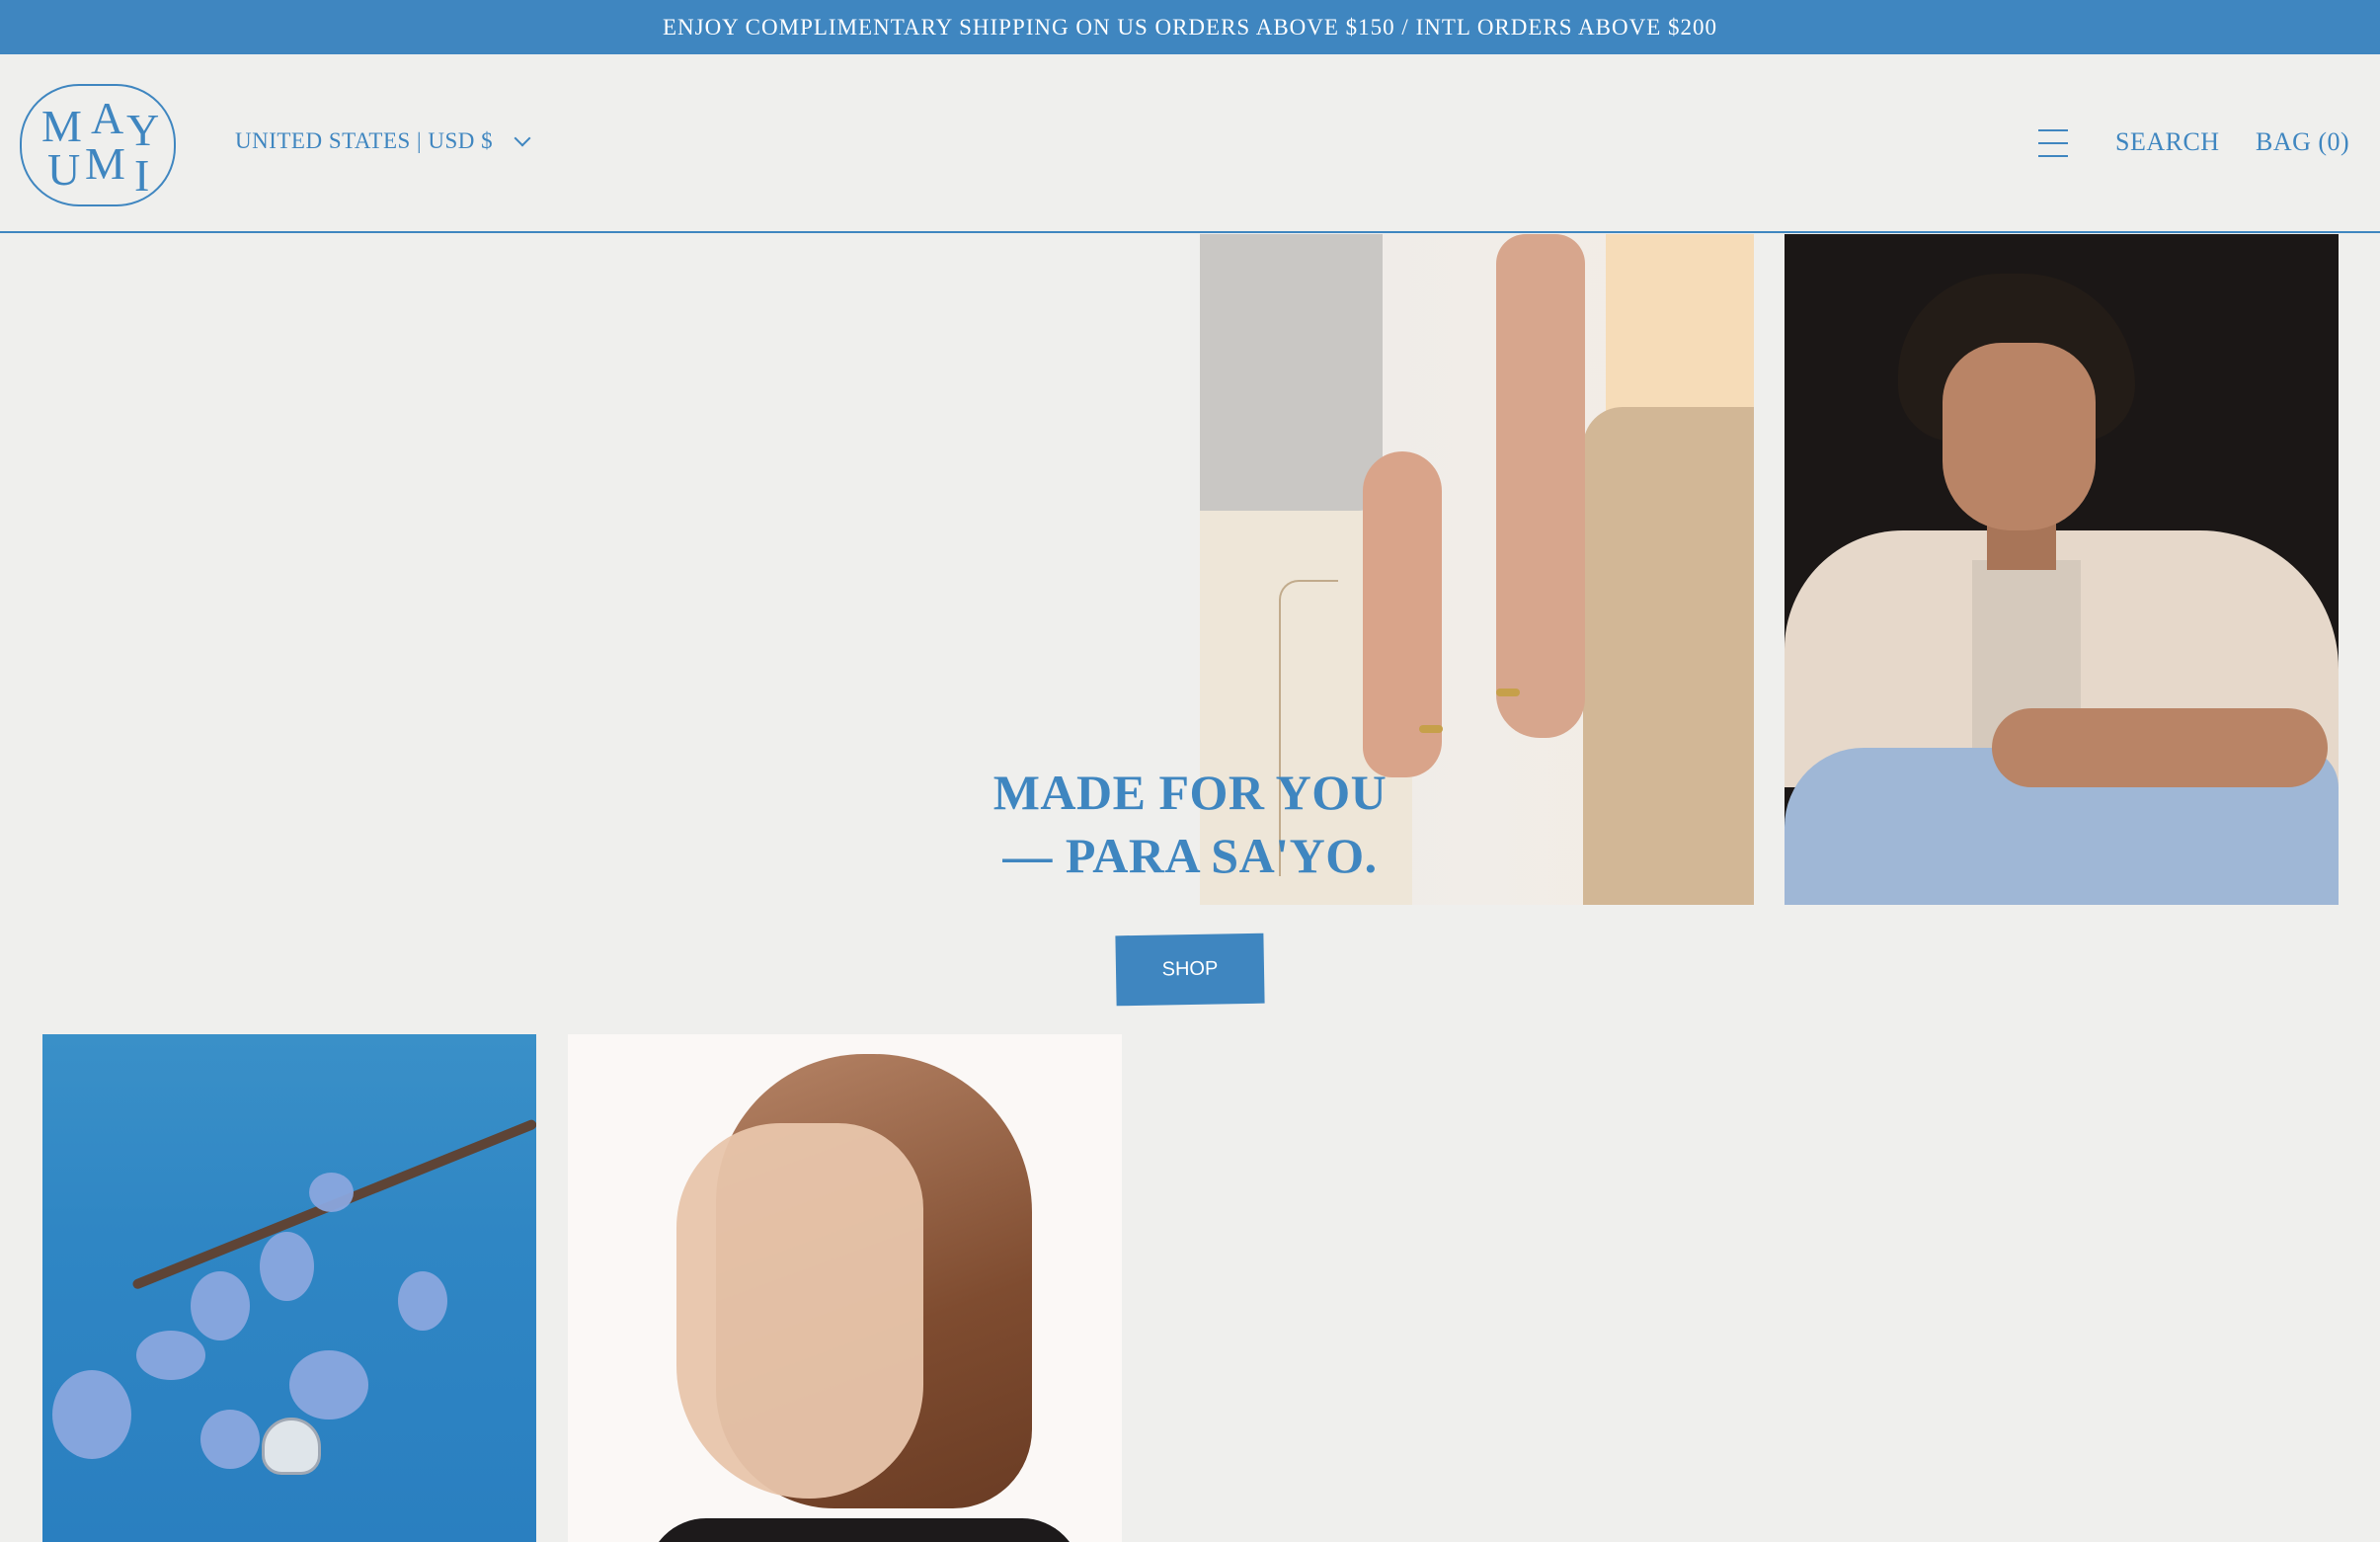  I want to click on search-link: SEARCH, so click(2167, 142).